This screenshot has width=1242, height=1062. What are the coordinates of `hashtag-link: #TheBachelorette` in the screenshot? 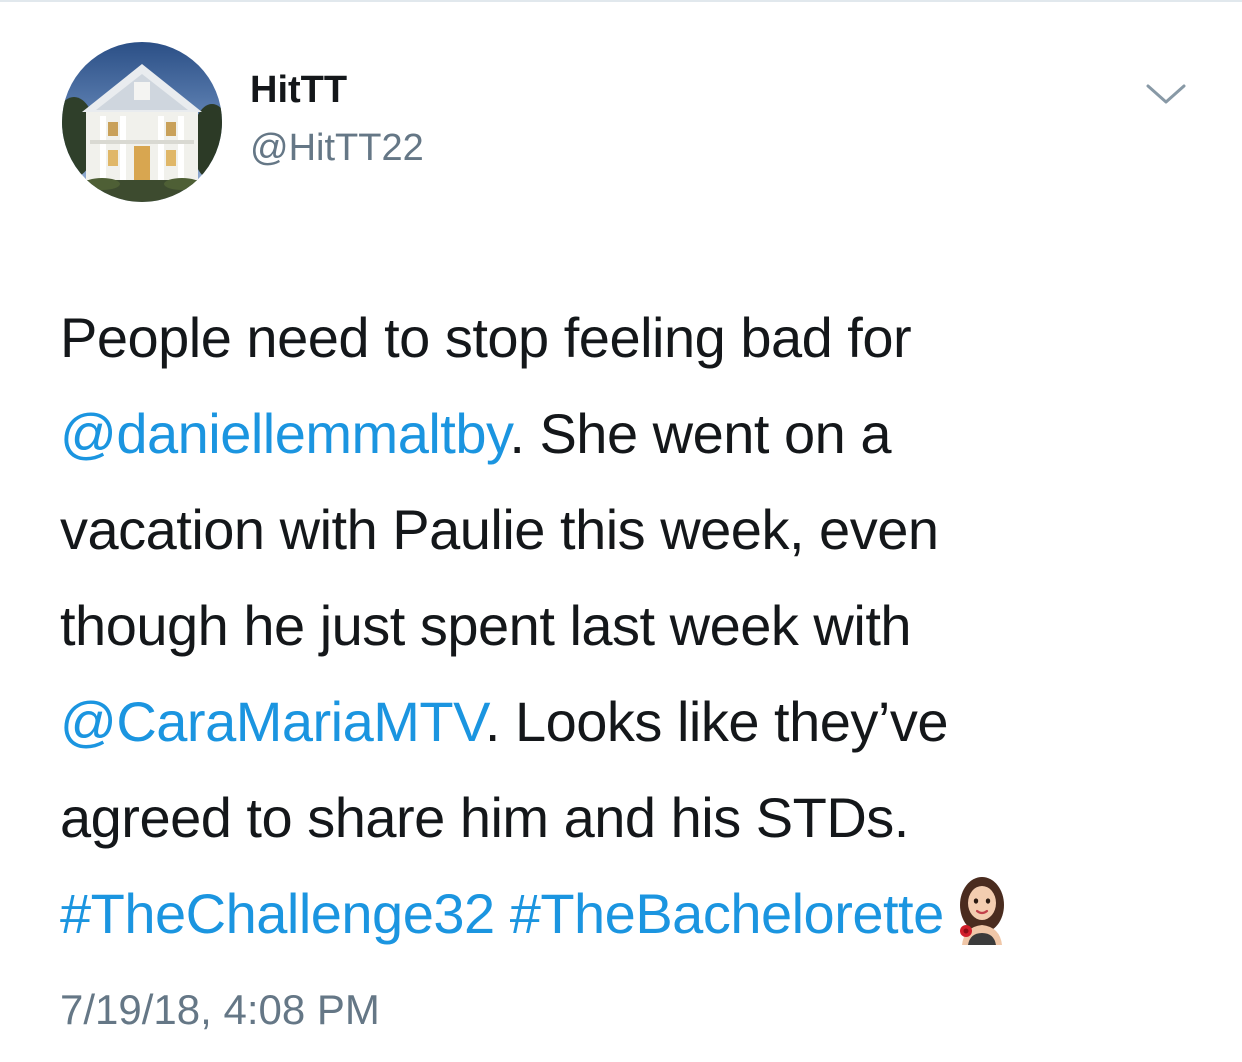 It's located at (727, 913).